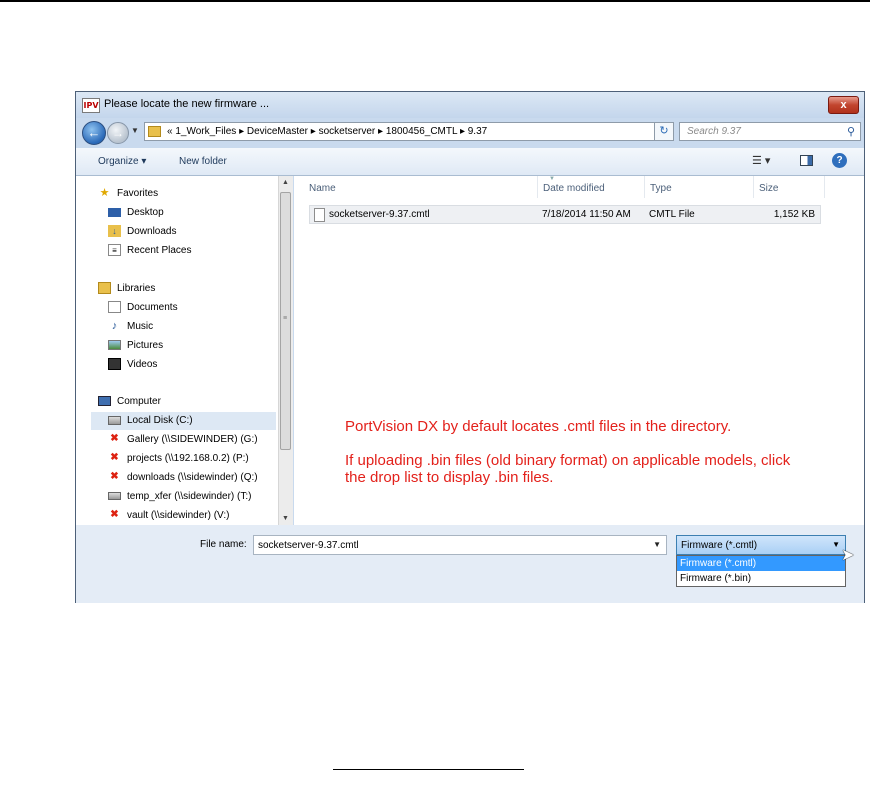 Image resolution: width=870 pixels, height=798 pixels. Describe the element at coordinates (104, 288) in the screenshot. I see `libraries-icon` at that location.